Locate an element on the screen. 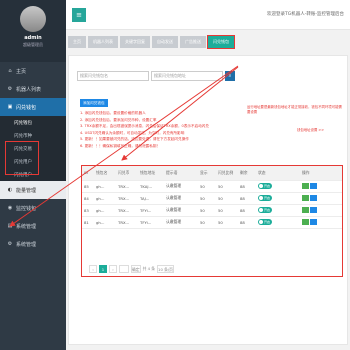 The width and height of the screenshot is (350, 350). top-bar: ≡ 欢迎登录TG机器人-转账-监控管理后台 is located at coordinates (208, 15).